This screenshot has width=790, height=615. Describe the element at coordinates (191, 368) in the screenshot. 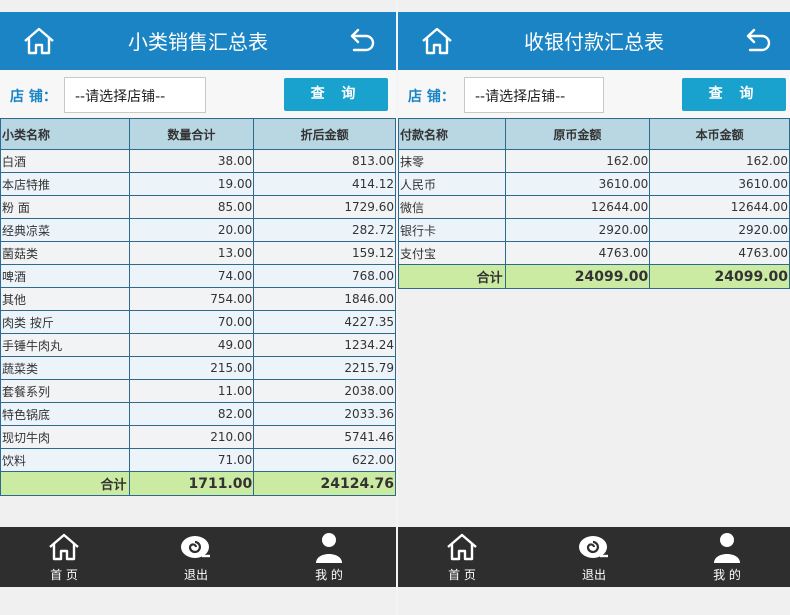

I see `row-value-cell: 215.00` at that location.